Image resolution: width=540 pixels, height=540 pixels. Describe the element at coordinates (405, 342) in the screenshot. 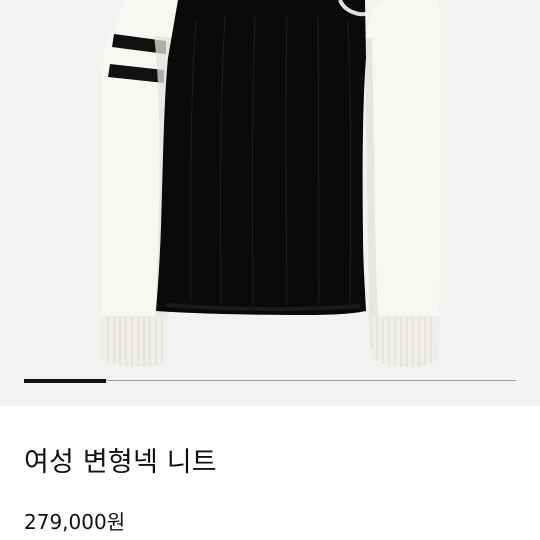

I see `right-cuff` at that location.